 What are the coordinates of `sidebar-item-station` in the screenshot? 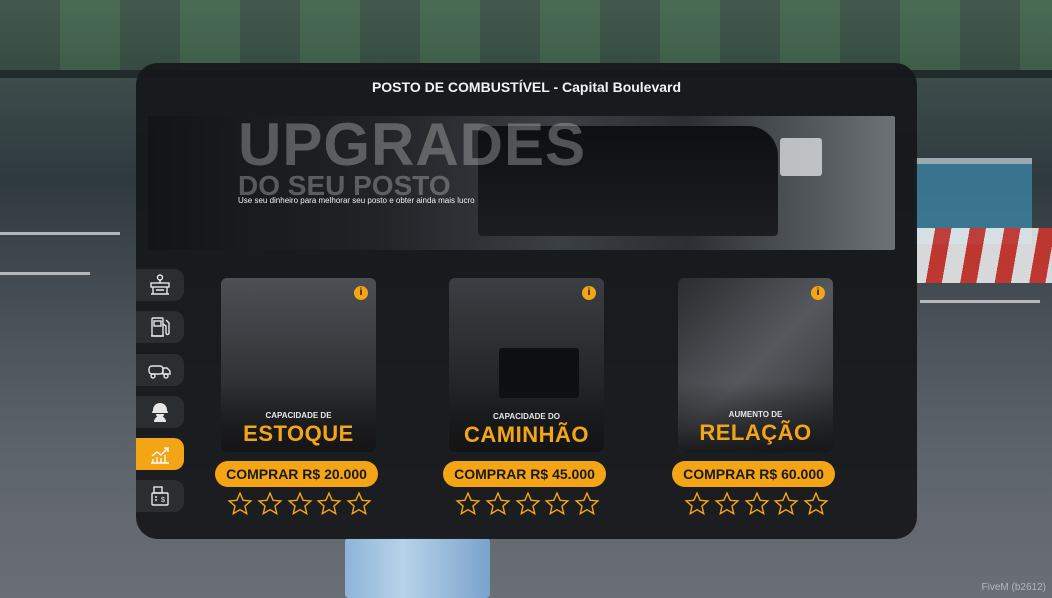 It's located at (160, 285).